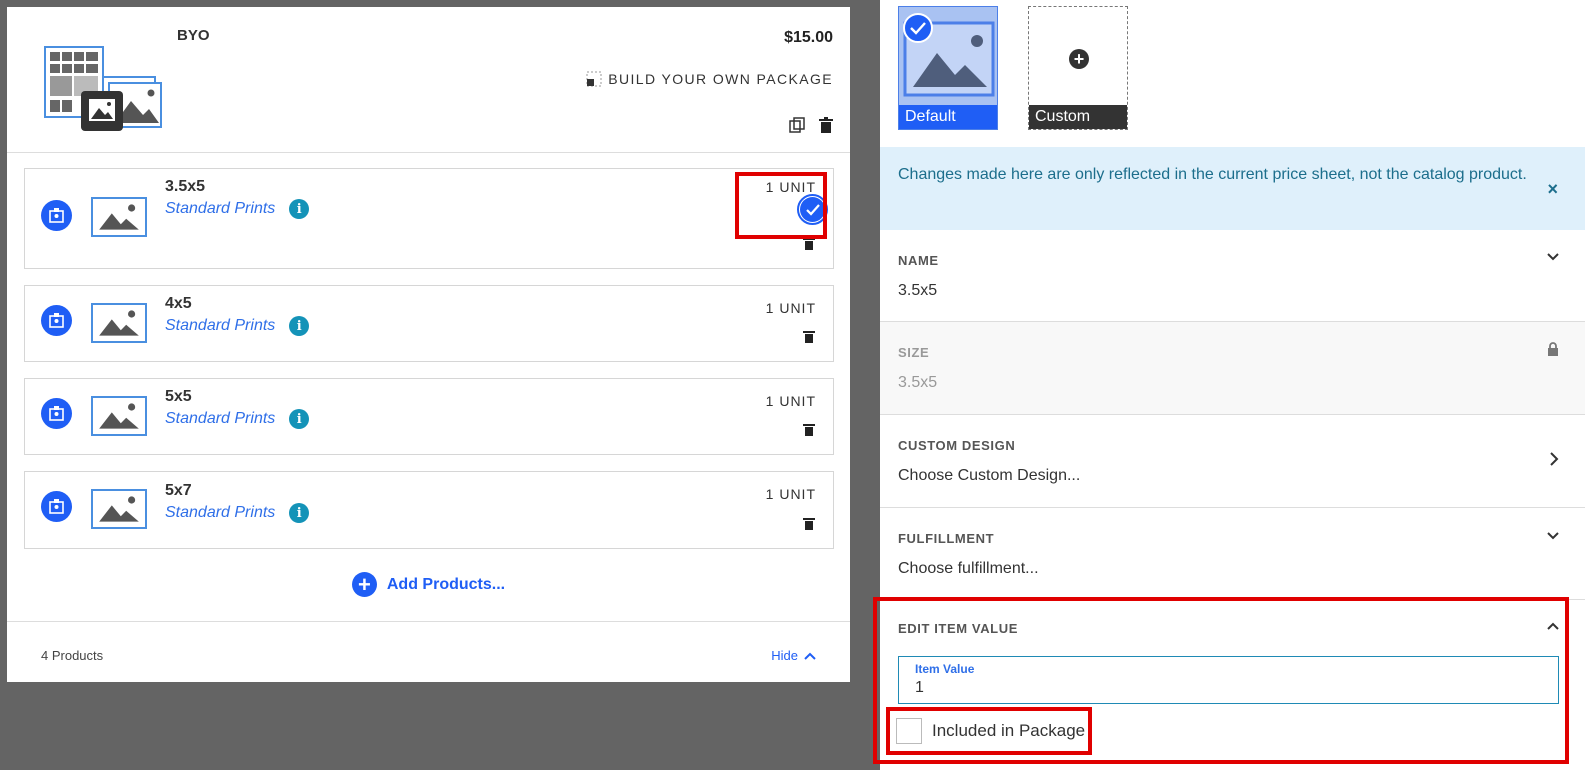  Describe the element at coordinates (428, 651) in the screenshot. I see `card-footer: 4 Products Hide` at that location.